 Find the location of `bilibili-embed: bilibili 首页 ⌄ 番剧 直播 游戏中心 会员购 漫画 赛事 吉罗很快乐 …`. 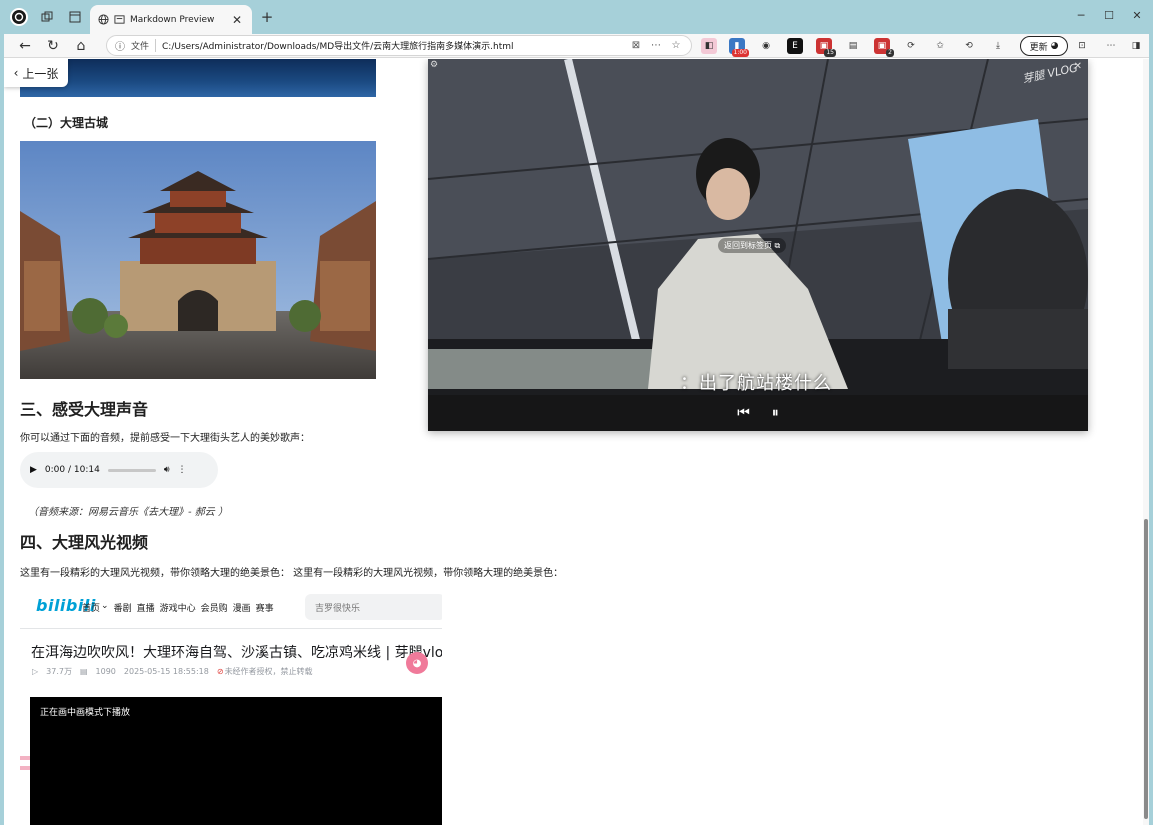

bilibili-embed: bilibili 首页 ⌄ 番剧 直播 游戏中心 会员购 漫画 赛事 吉罗很快乐 … is located at coordinates (231, 704).